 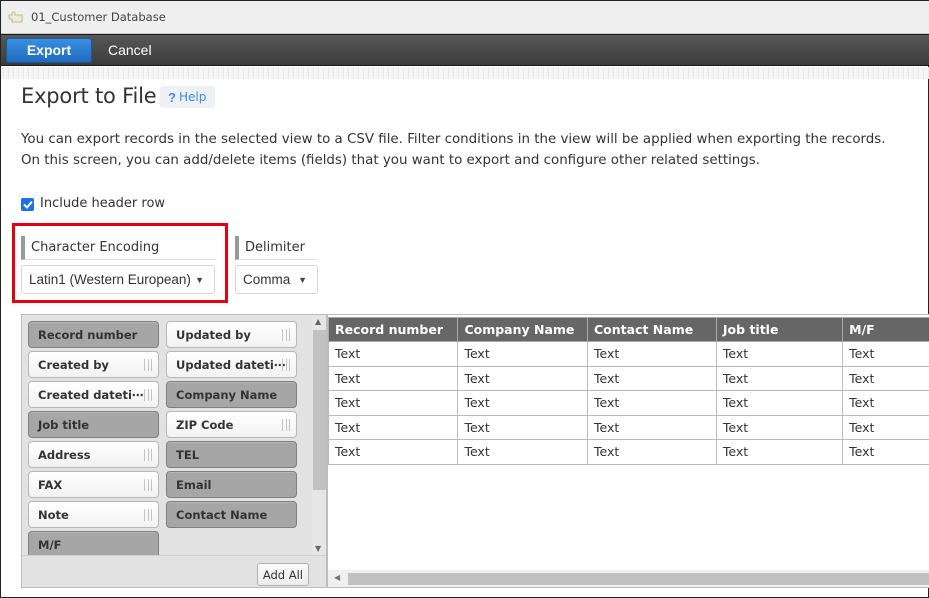 I want to click on field-chip: Company Name, so click(x=231, y=394).